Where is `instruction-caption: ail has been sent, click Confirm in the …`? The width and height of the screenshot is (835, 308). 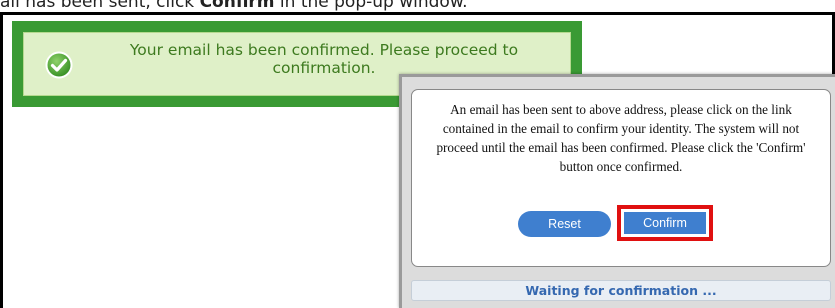
instruction-caption: ail has been sent, click Confirm in the … is located at coordinates (417, 6).